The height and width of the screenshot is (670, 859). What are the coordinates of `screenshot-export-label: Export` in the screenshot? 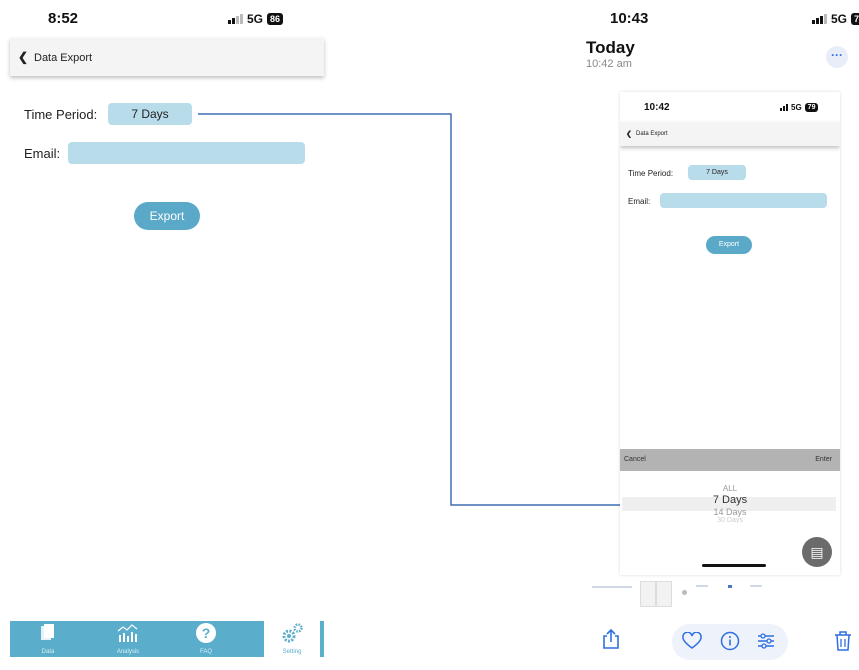 It's located at (729, 244).